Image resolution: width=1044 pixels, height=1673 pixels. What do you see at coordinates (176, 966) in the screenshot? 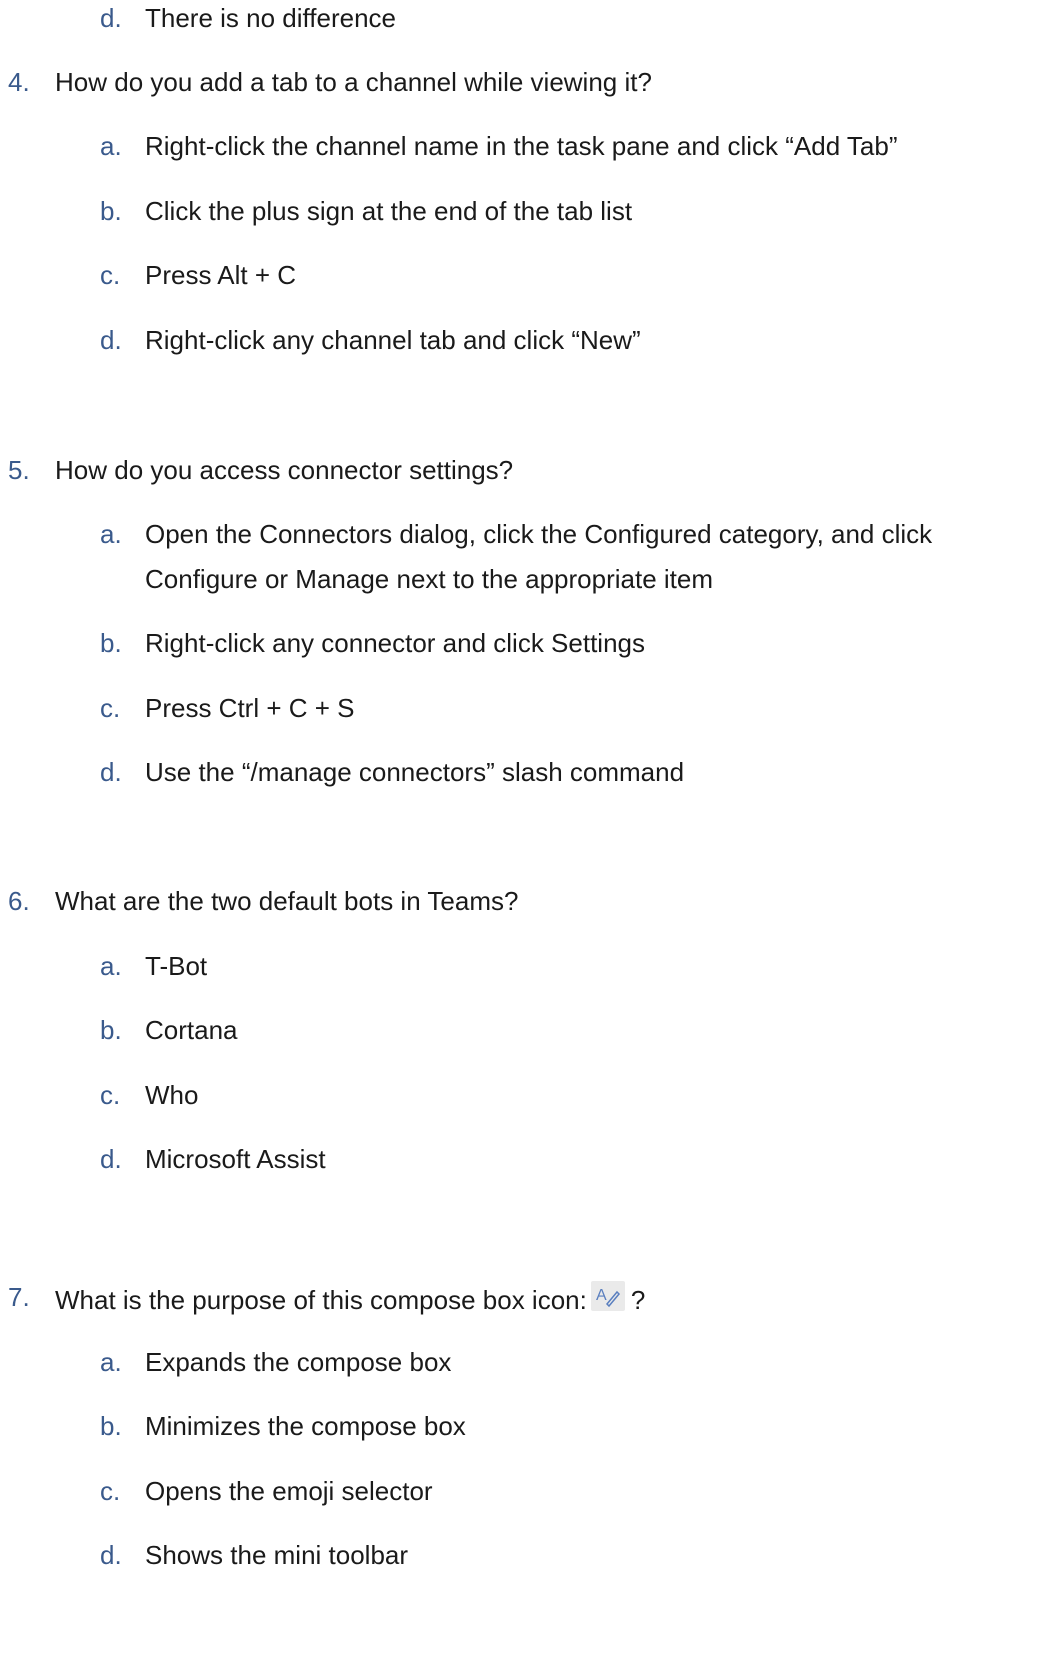
I see `option-text: T-Bot` at bounding box center [176, 966].